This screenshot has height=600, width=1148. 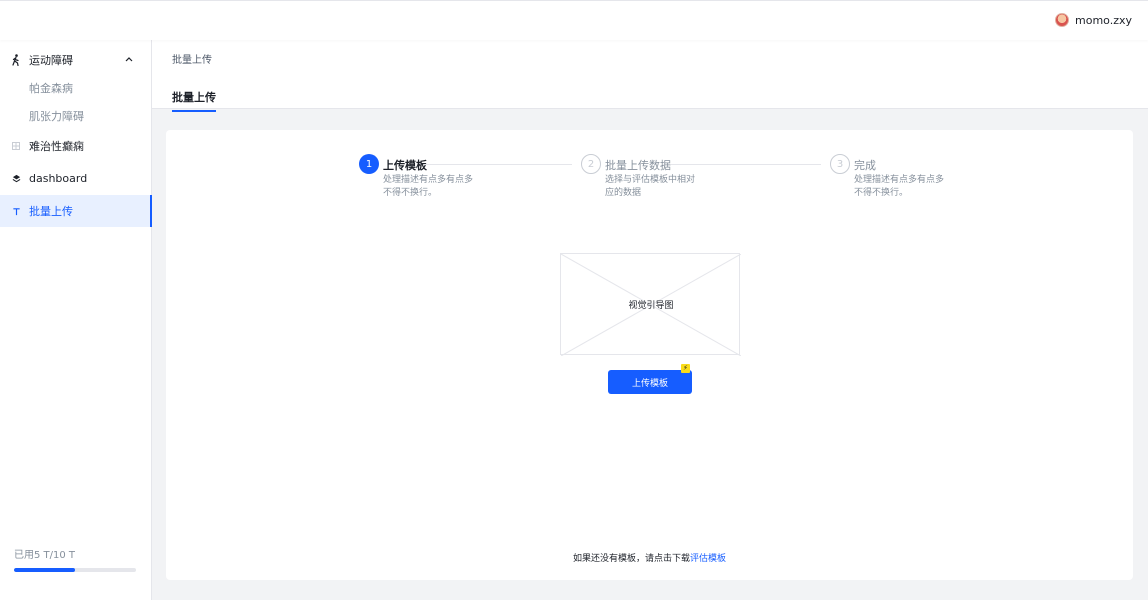 I want to click on step-title: 完成, so click(x=865, y=165).